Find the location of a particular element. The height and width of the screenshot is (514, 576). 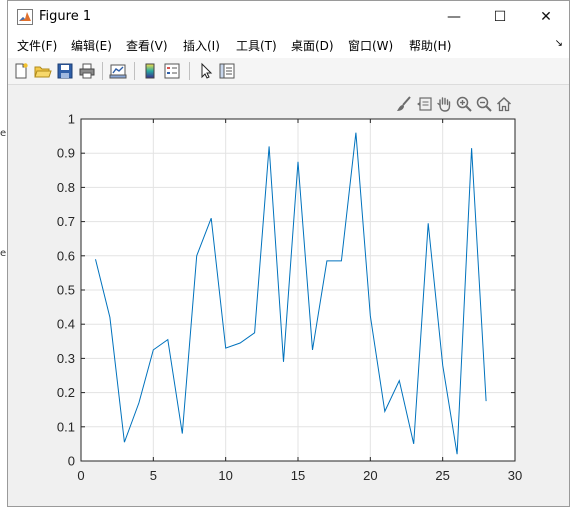

save-icon is located at coordinates (65, 71).